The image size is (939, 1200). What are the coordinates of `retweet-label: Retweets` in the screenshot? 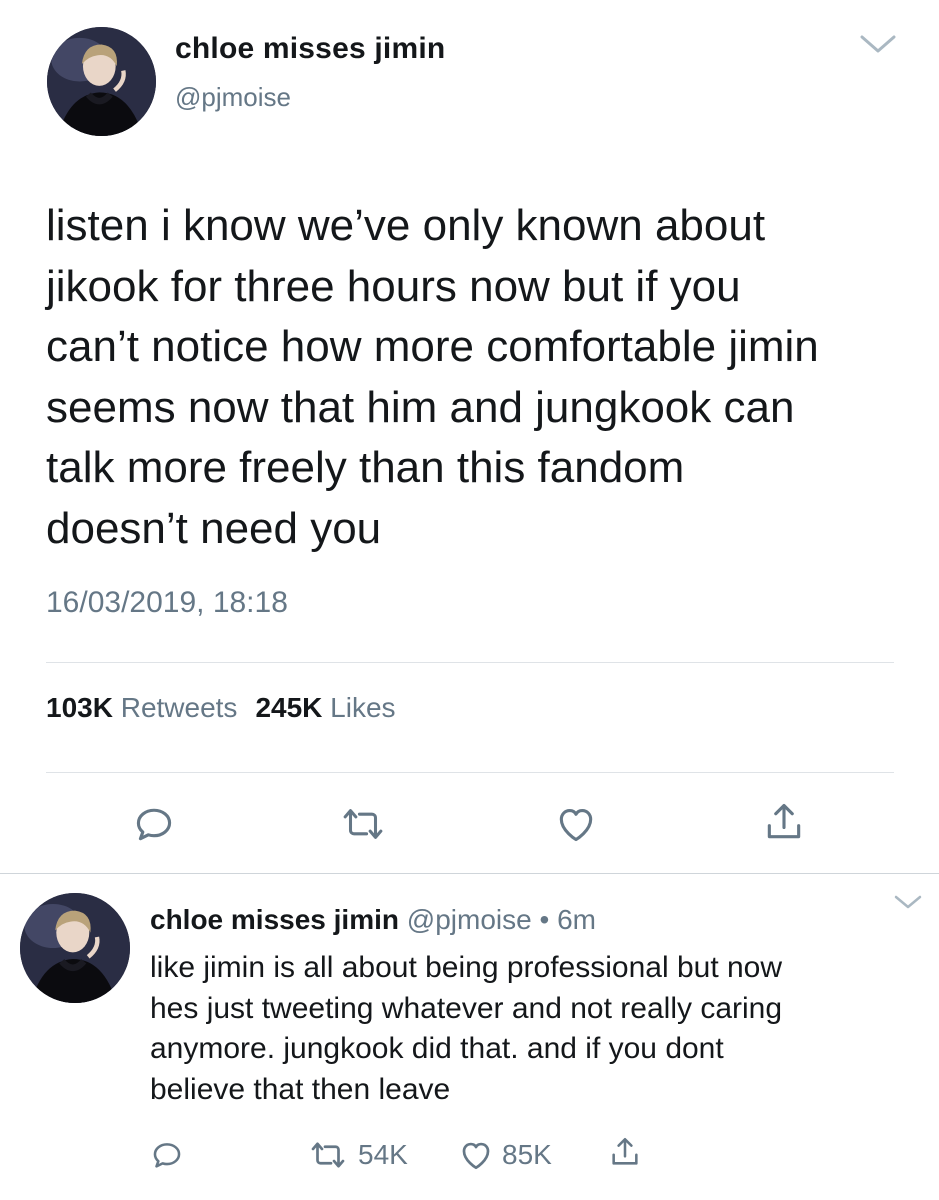 It's located at (179, 707).